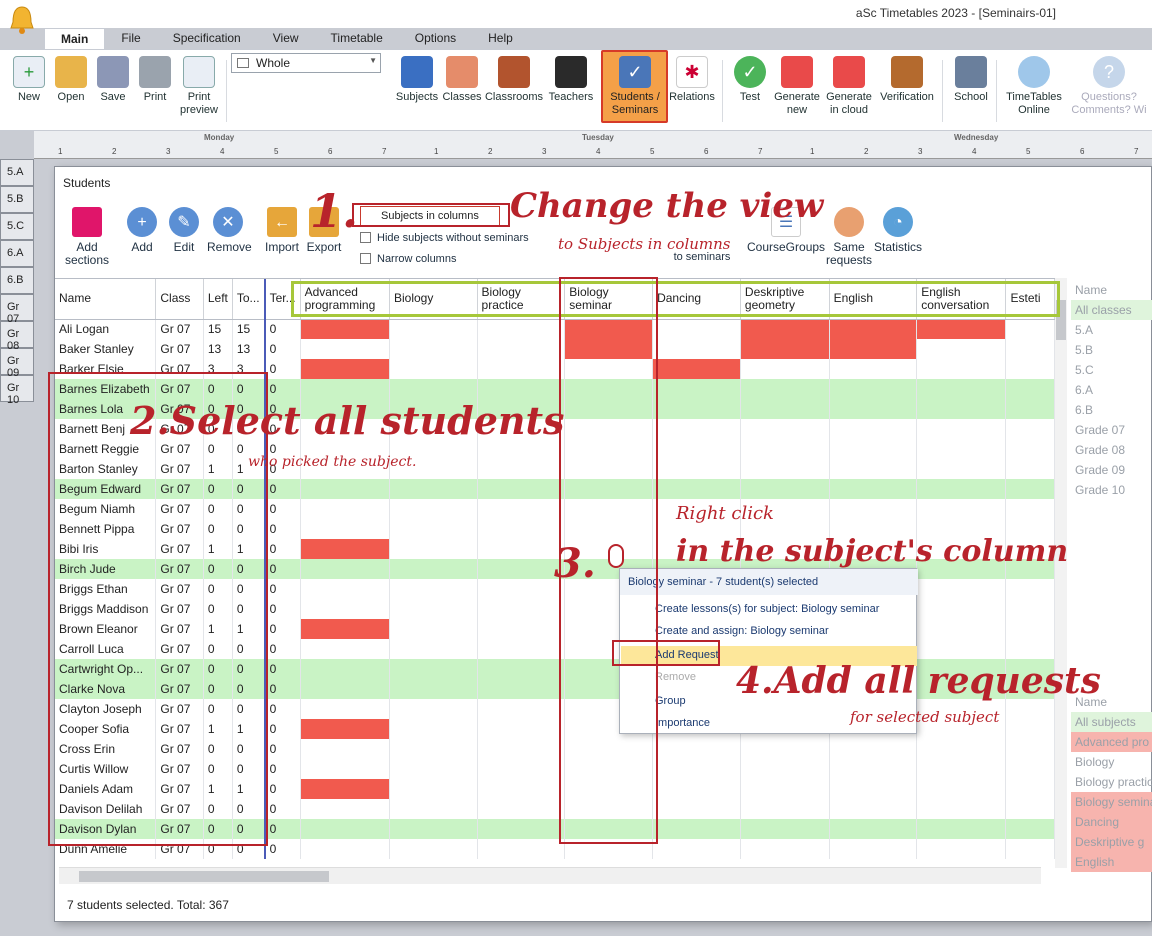 Image resolution: width=1152 pixels, height=936 pixels. Describe the element at coordinates (1109, 86) in the screenshot. I see `questions-button: ? Questions? Comments? Wi` at that location.